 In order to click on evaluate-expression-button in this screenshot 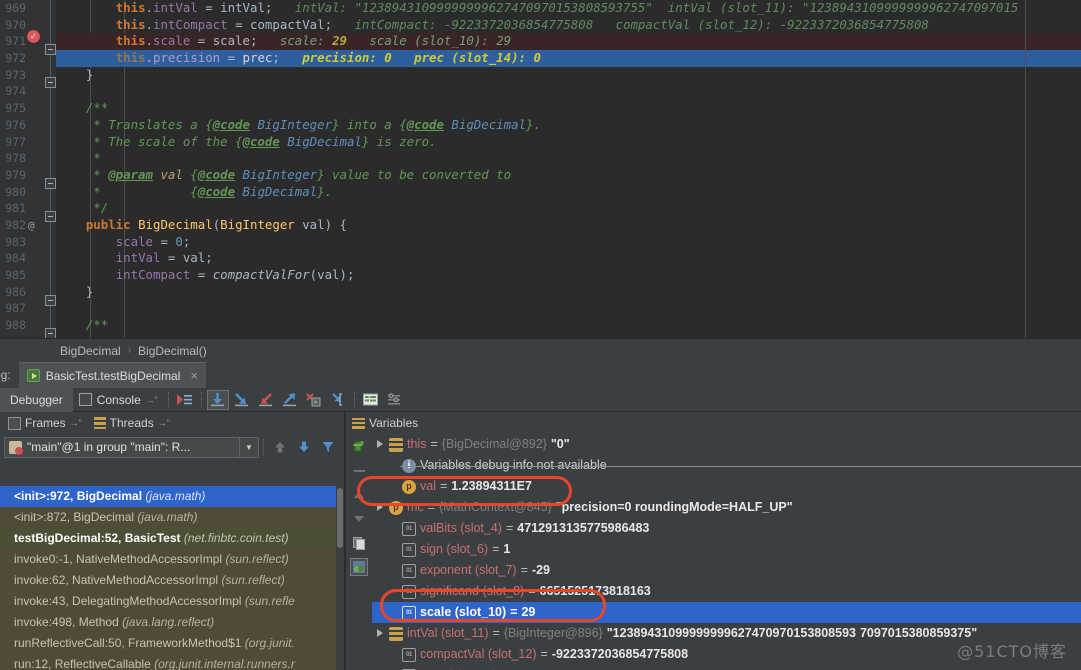, I will do `click(371, 400)`.